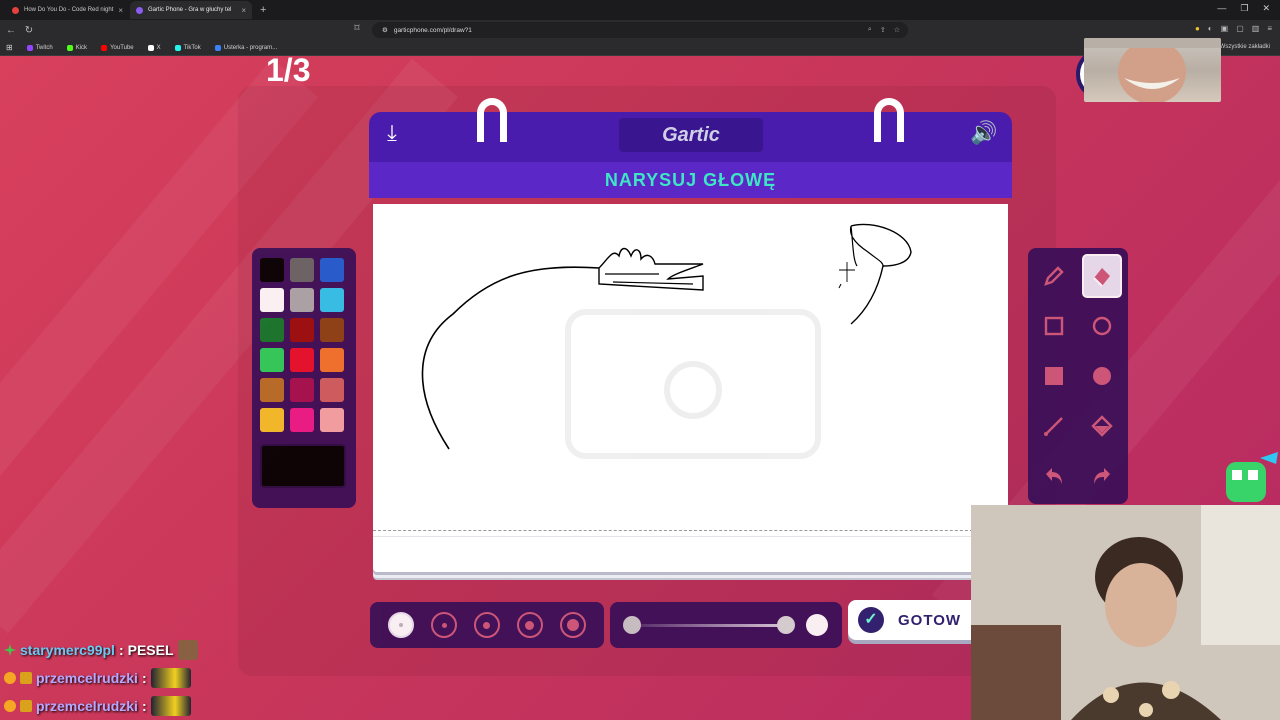 Image resolution: width=1280 pixels, height=720 pixels. What do you see at coordinates (263, 10) in the screenshot?
I see `new-tab-button: +` at bounding box center [263, 10].